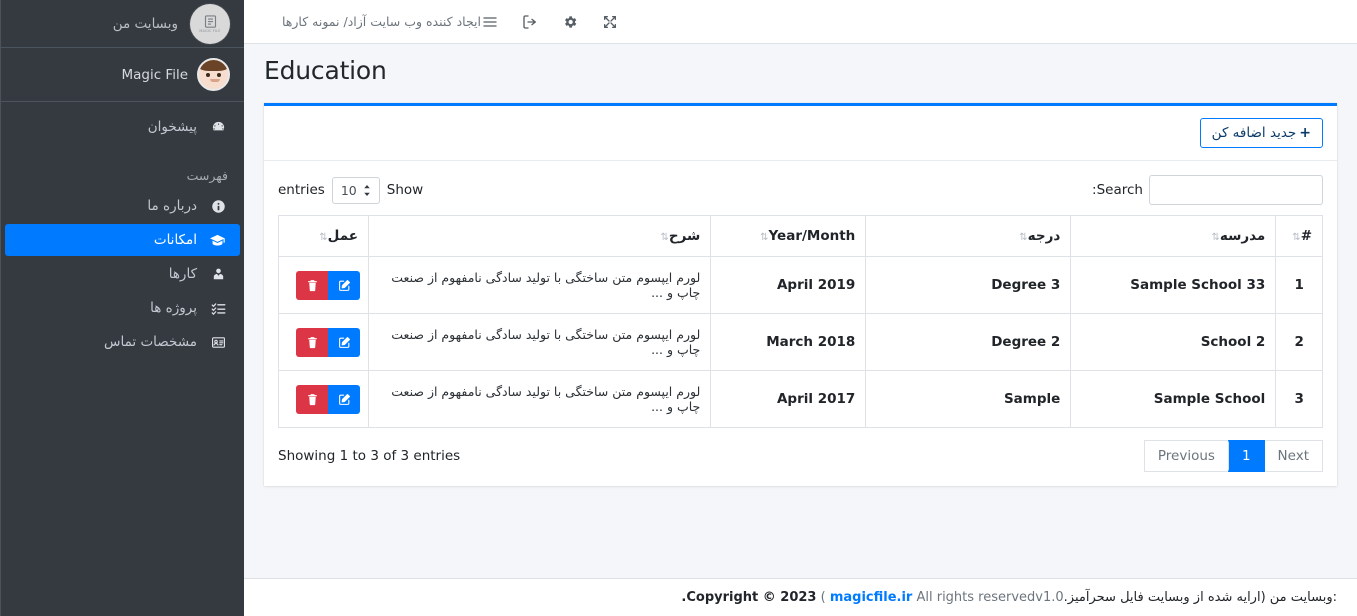 This screenshot has width=1357, height=616. Describe the element at coordinates (208, 75) in the screenshot. I see `avatar-eye-left` at that location.